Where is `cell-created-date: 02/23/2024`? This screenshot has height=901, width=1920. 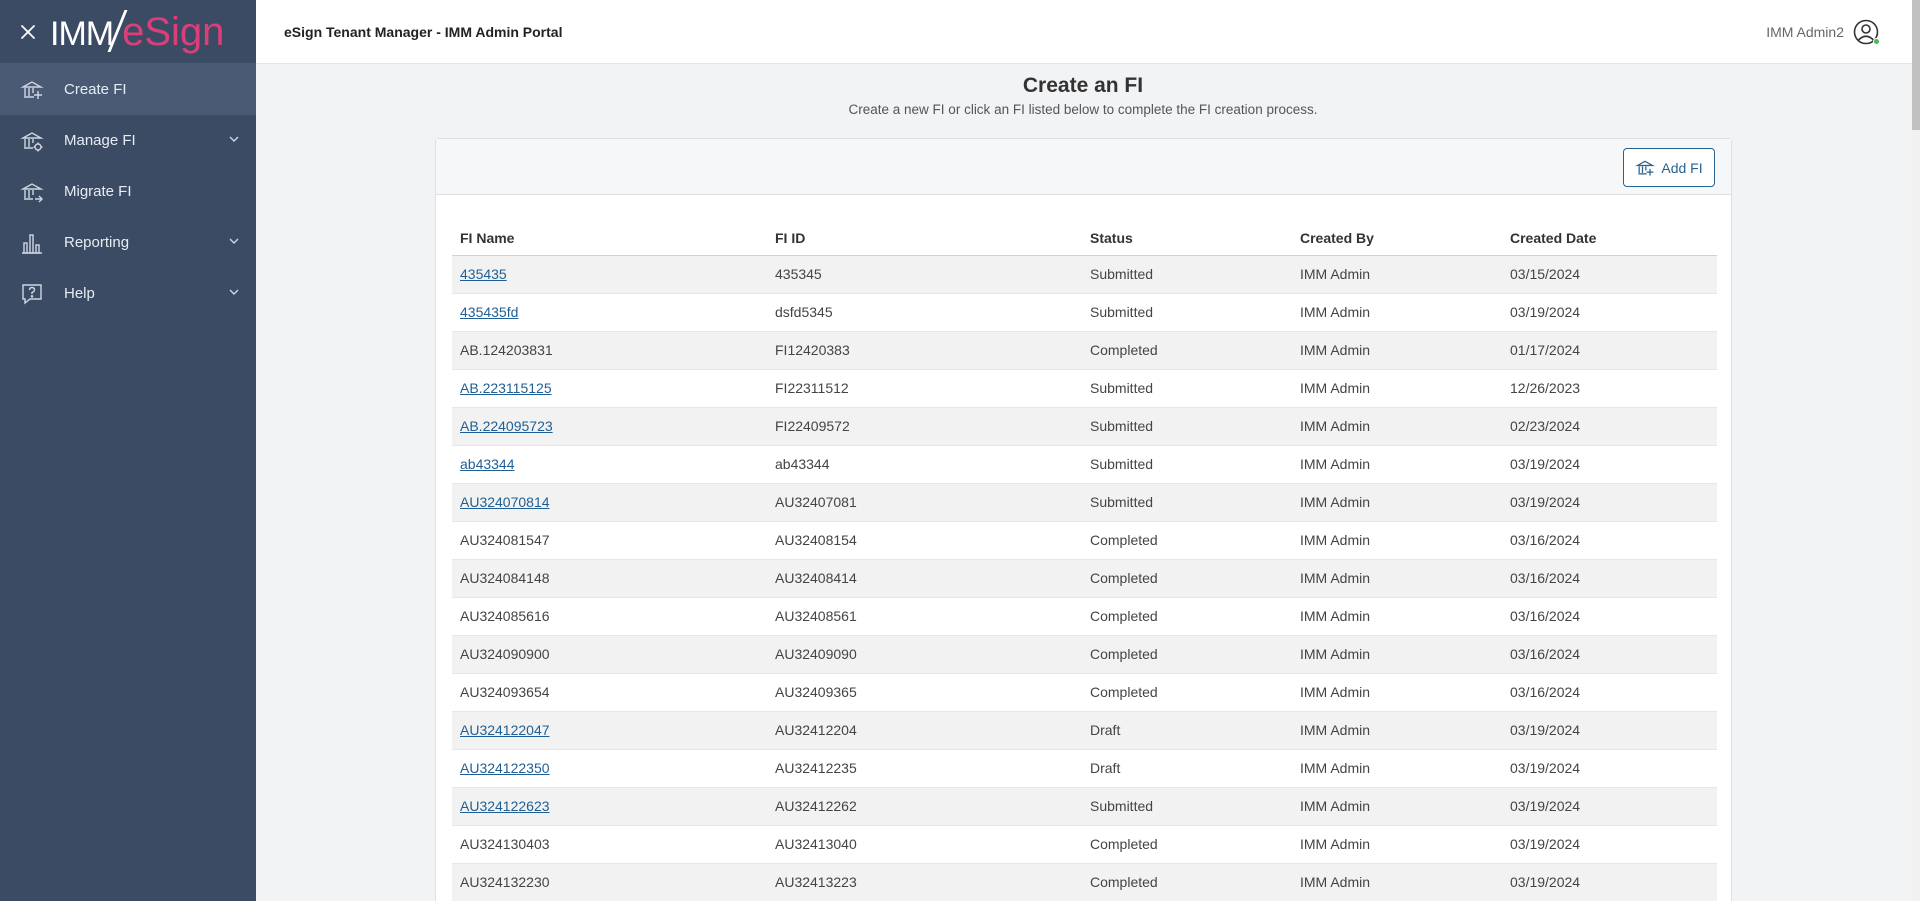 cell-created-date: 02/23/2024 is located at coordinates (1609, 426).